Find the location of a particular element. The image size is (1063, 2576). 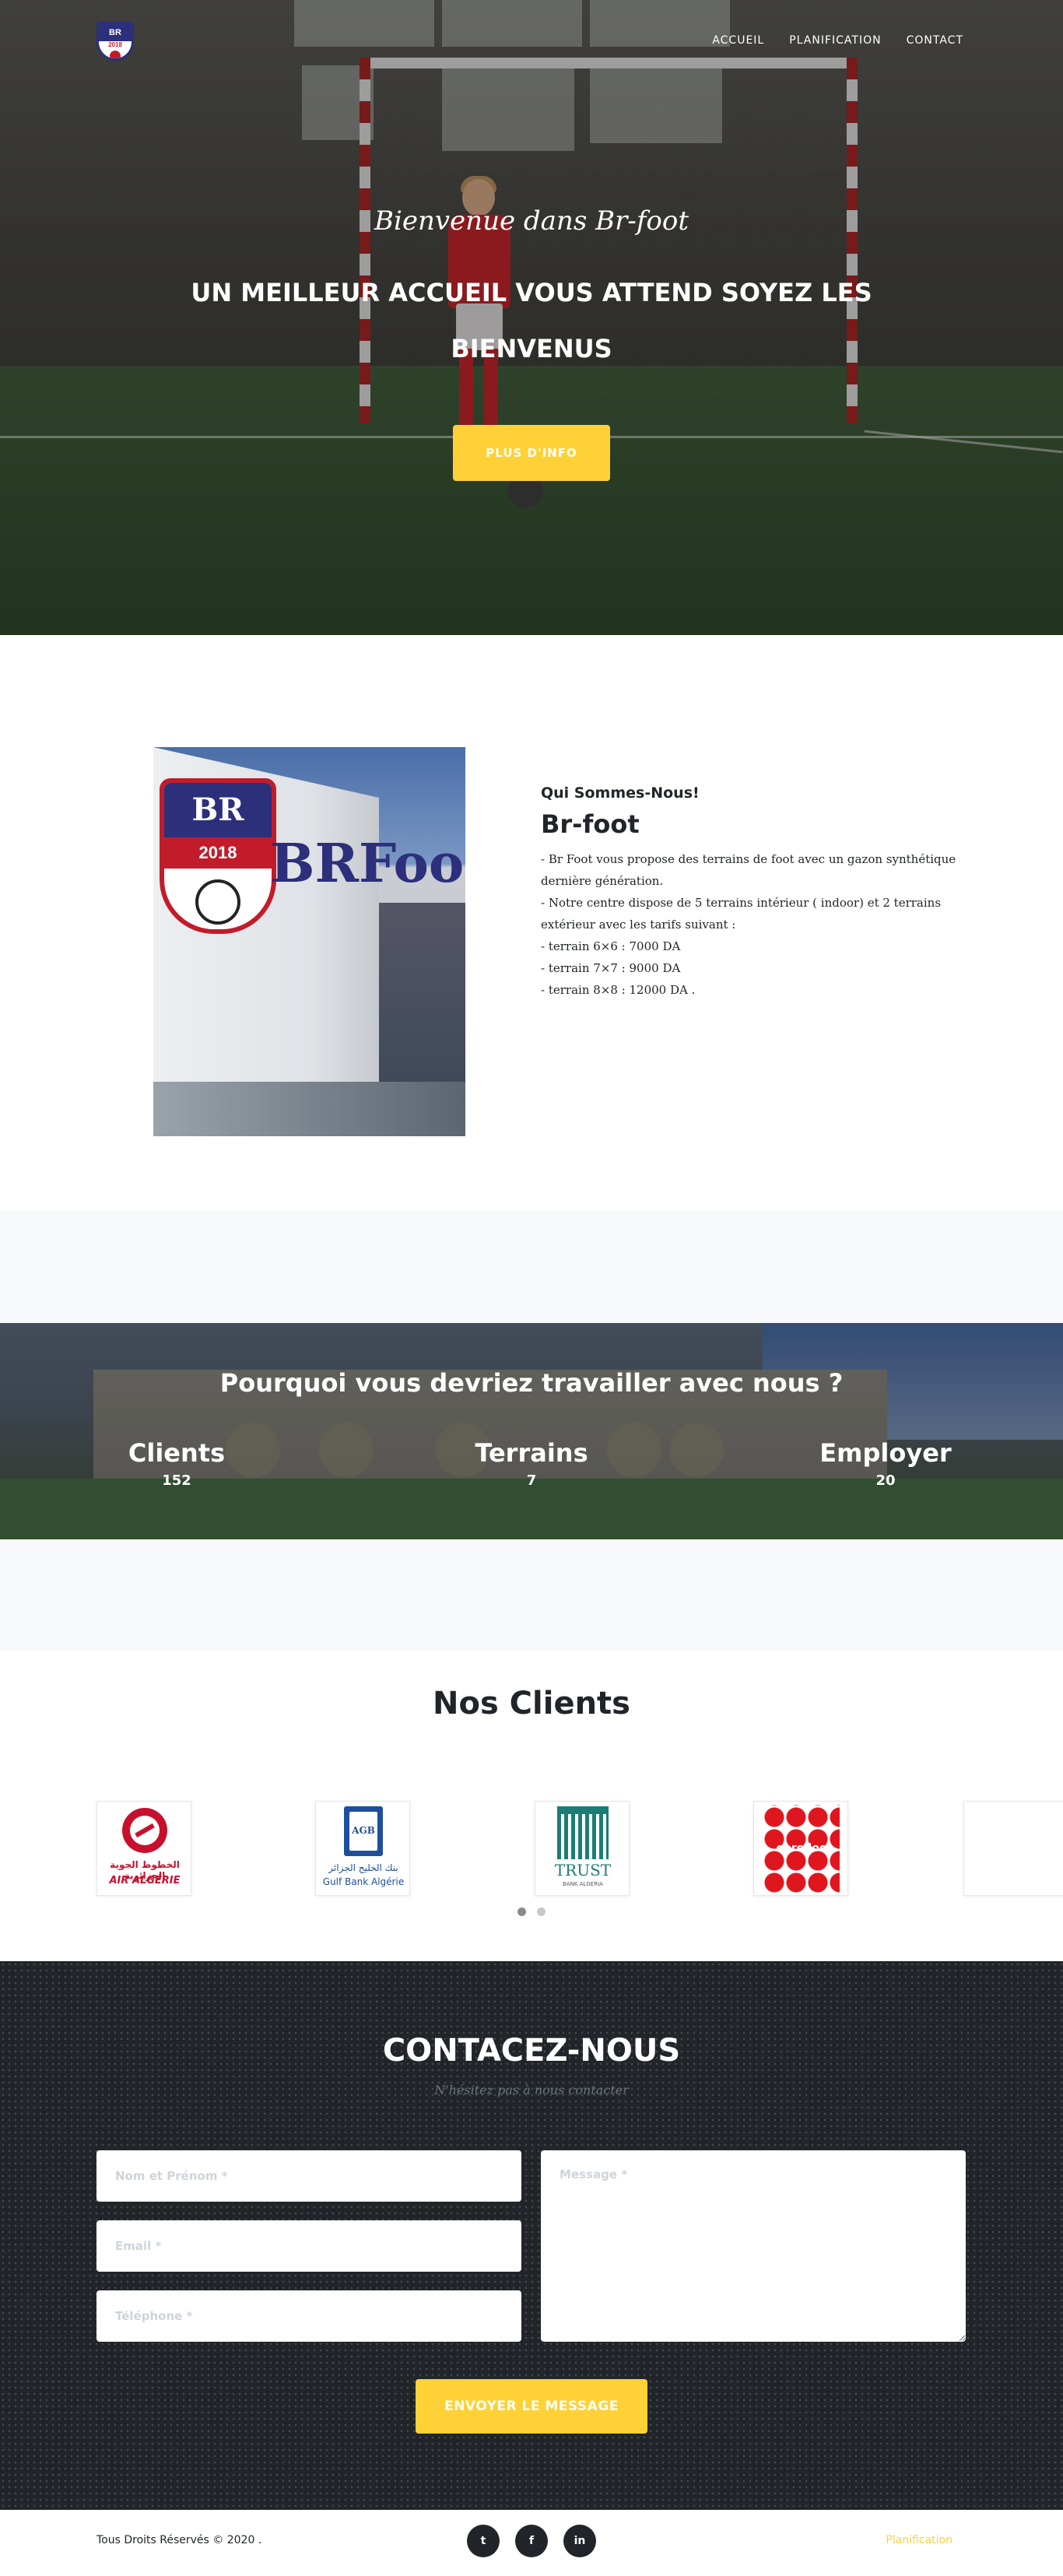

clients-title: Nos Clients is located at coordinates (531, 1704).